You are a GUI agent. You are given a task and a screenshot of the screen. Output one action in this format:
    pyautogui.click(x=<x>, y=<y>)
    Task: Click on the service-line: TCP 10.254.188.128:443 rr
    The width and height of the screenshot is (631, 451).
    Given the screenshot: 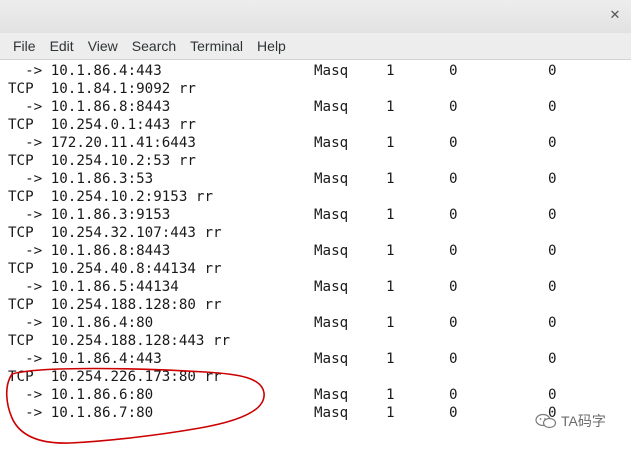 What is the action you would take?
    pyautogui.click(x=119, y=341)
    